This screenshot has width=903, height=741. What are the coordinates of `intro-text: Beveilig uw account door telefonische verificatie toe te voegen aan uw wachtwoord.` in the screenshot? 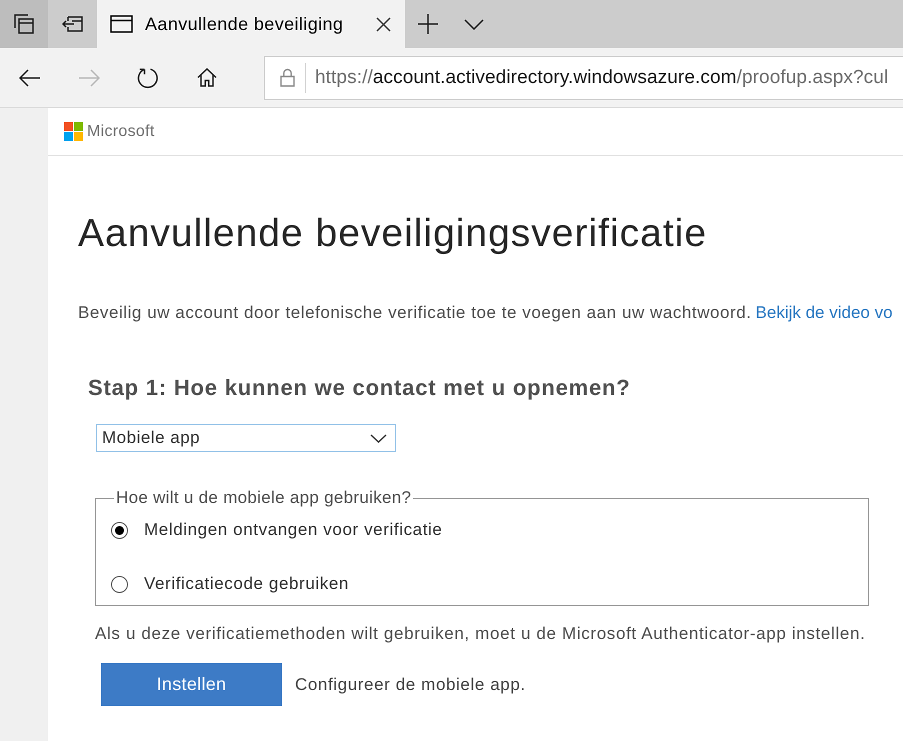 It's located at (415, 313).